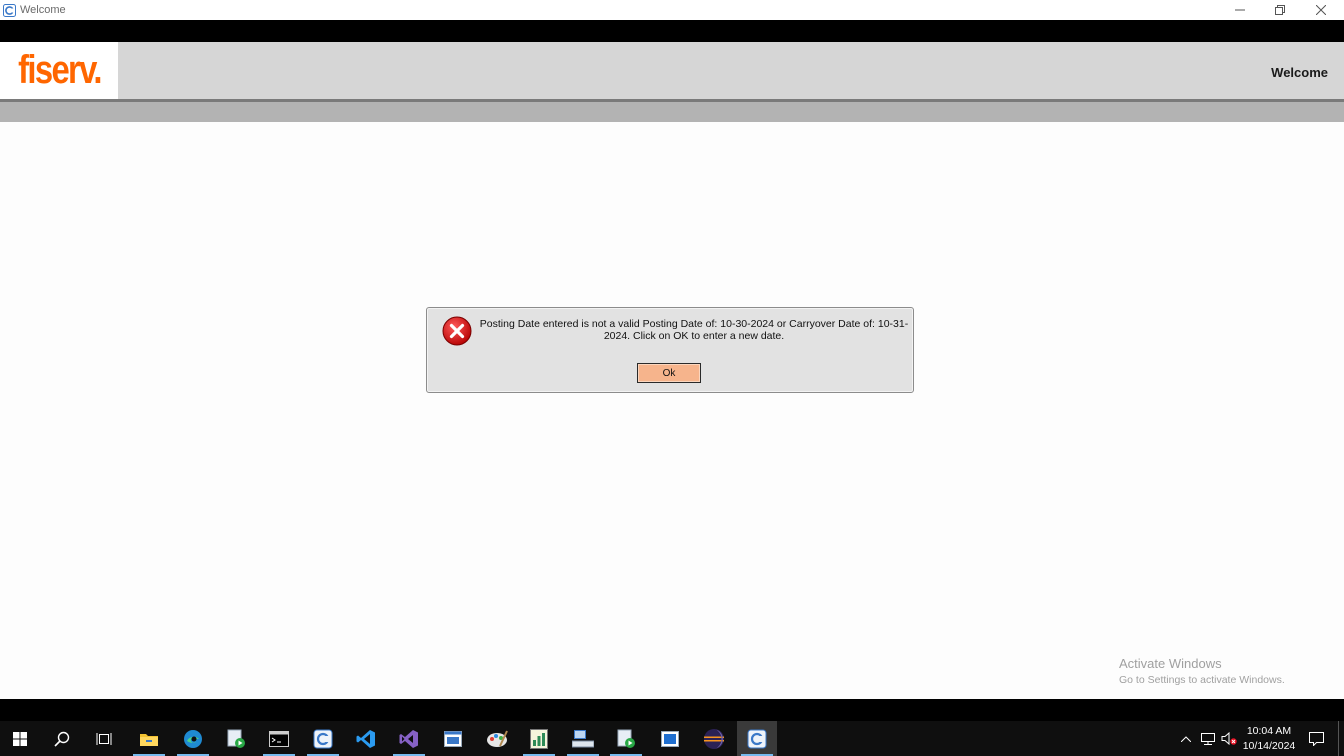  I want to click on taskbar-launcher-app, so click(626, 738).